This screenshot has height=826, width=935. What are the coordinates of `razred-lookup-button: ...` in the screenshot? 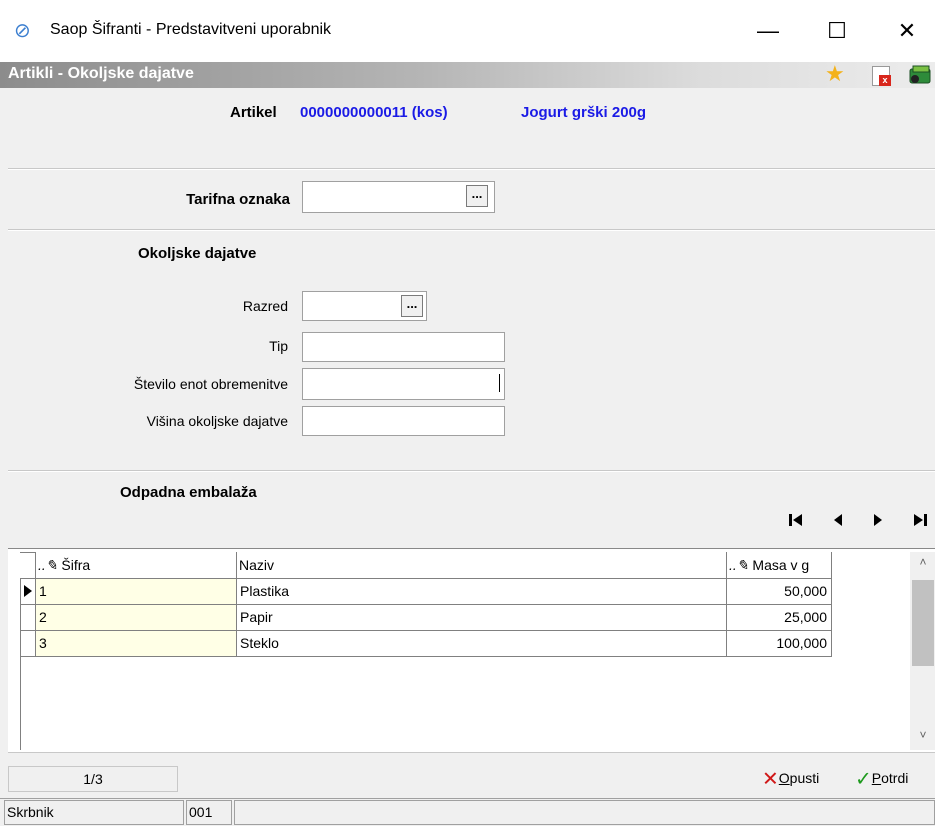 It's located at (412, 306).